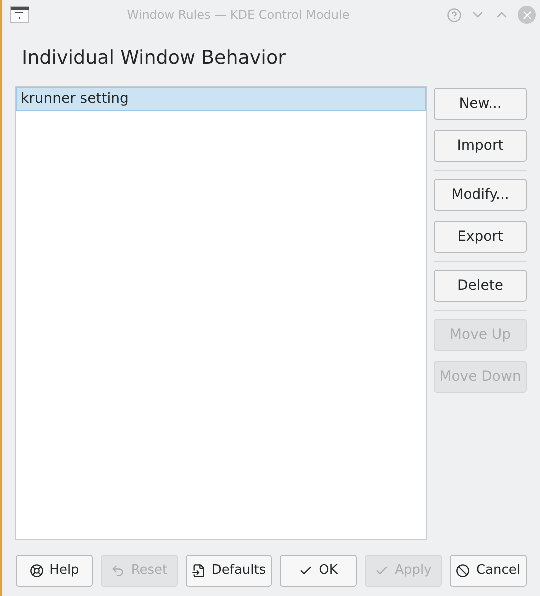 The image size is (540, 596). I want to click on document-icon, so click(199, 571).